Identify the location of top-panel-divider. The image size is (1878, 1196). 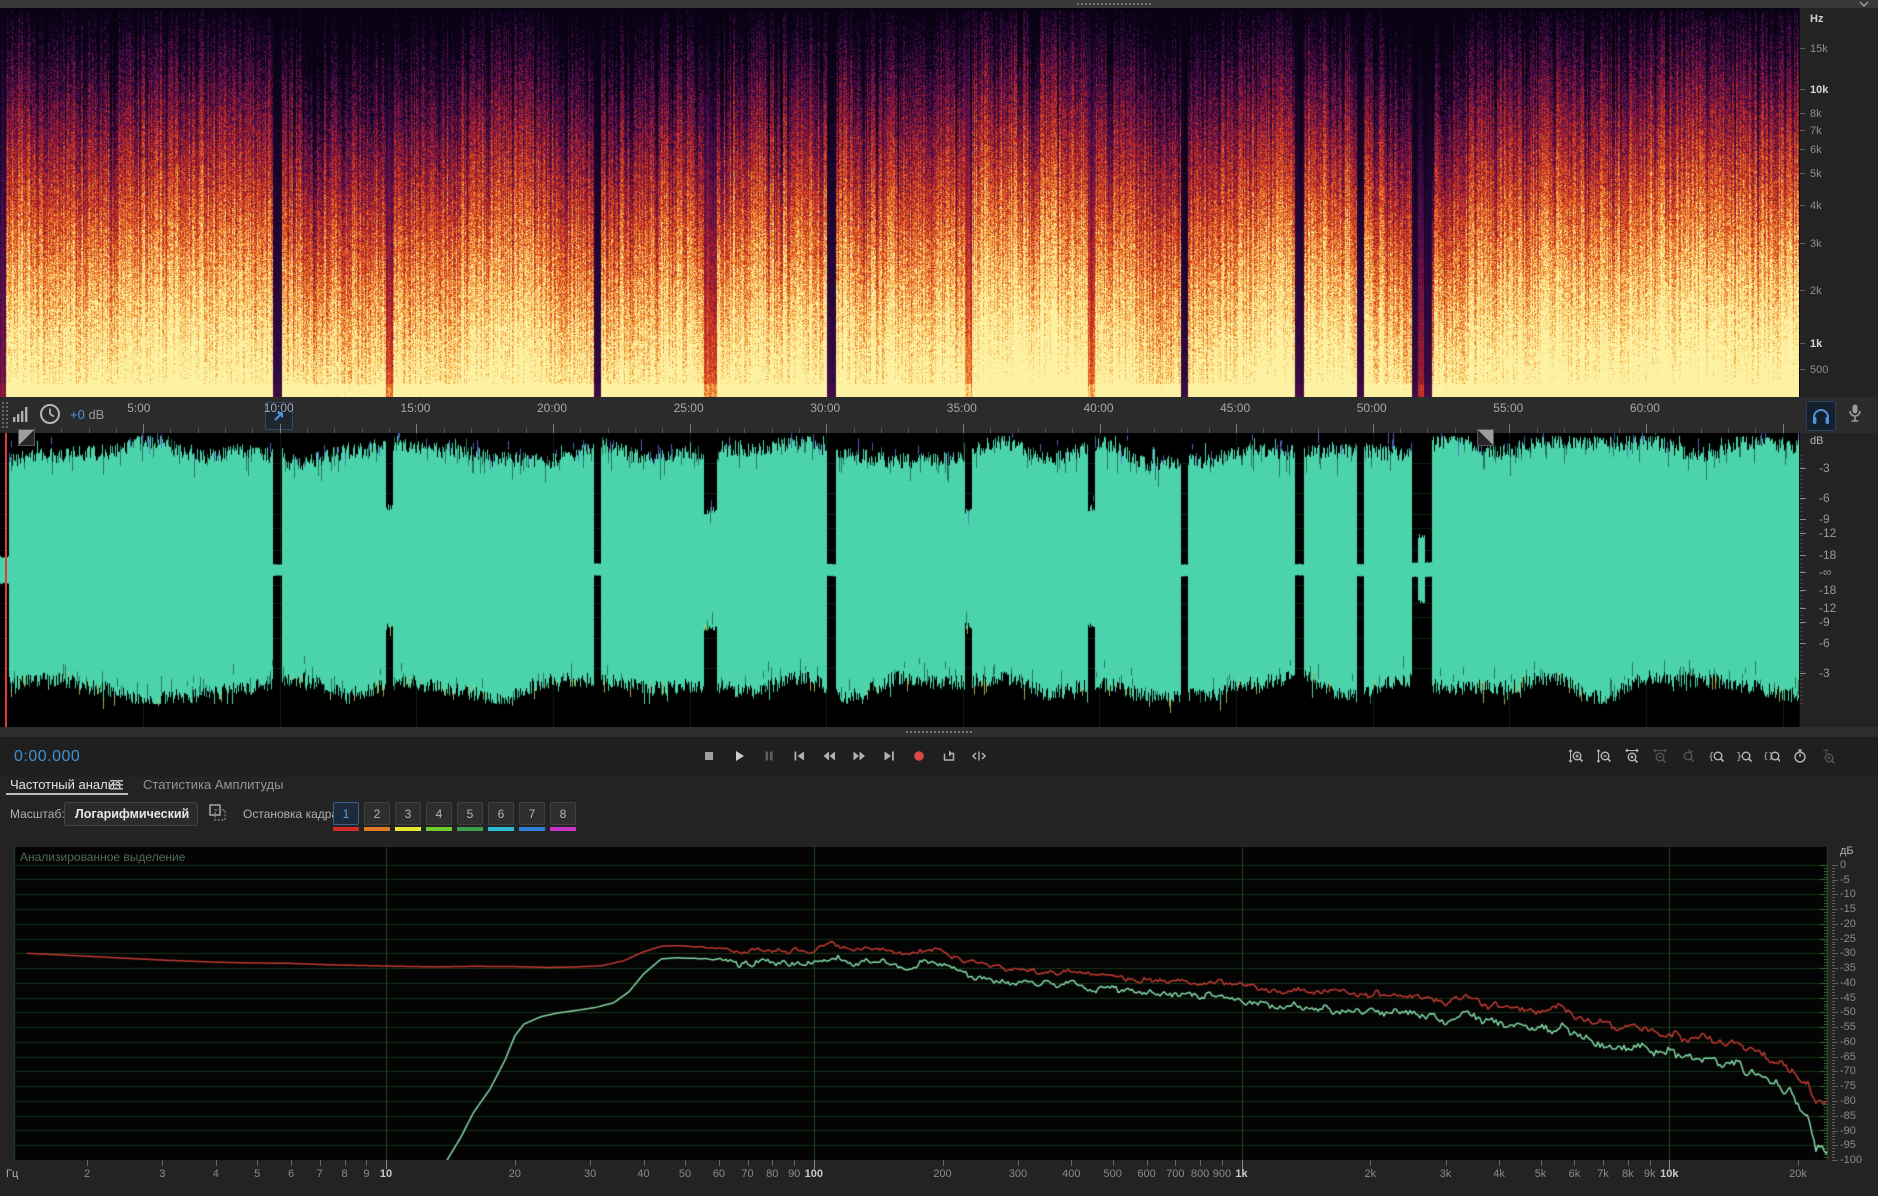
(939, 4).